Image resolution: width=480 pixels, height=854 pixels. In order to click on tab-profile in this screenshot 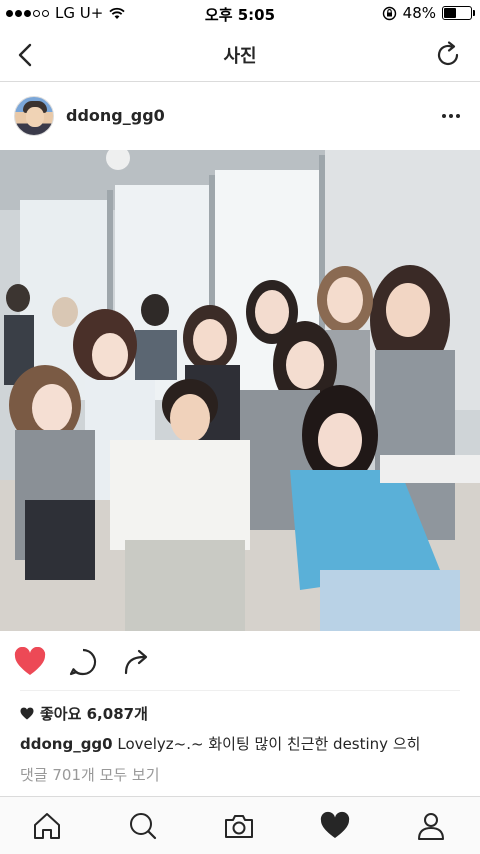, I will do `click(431, 826)`.